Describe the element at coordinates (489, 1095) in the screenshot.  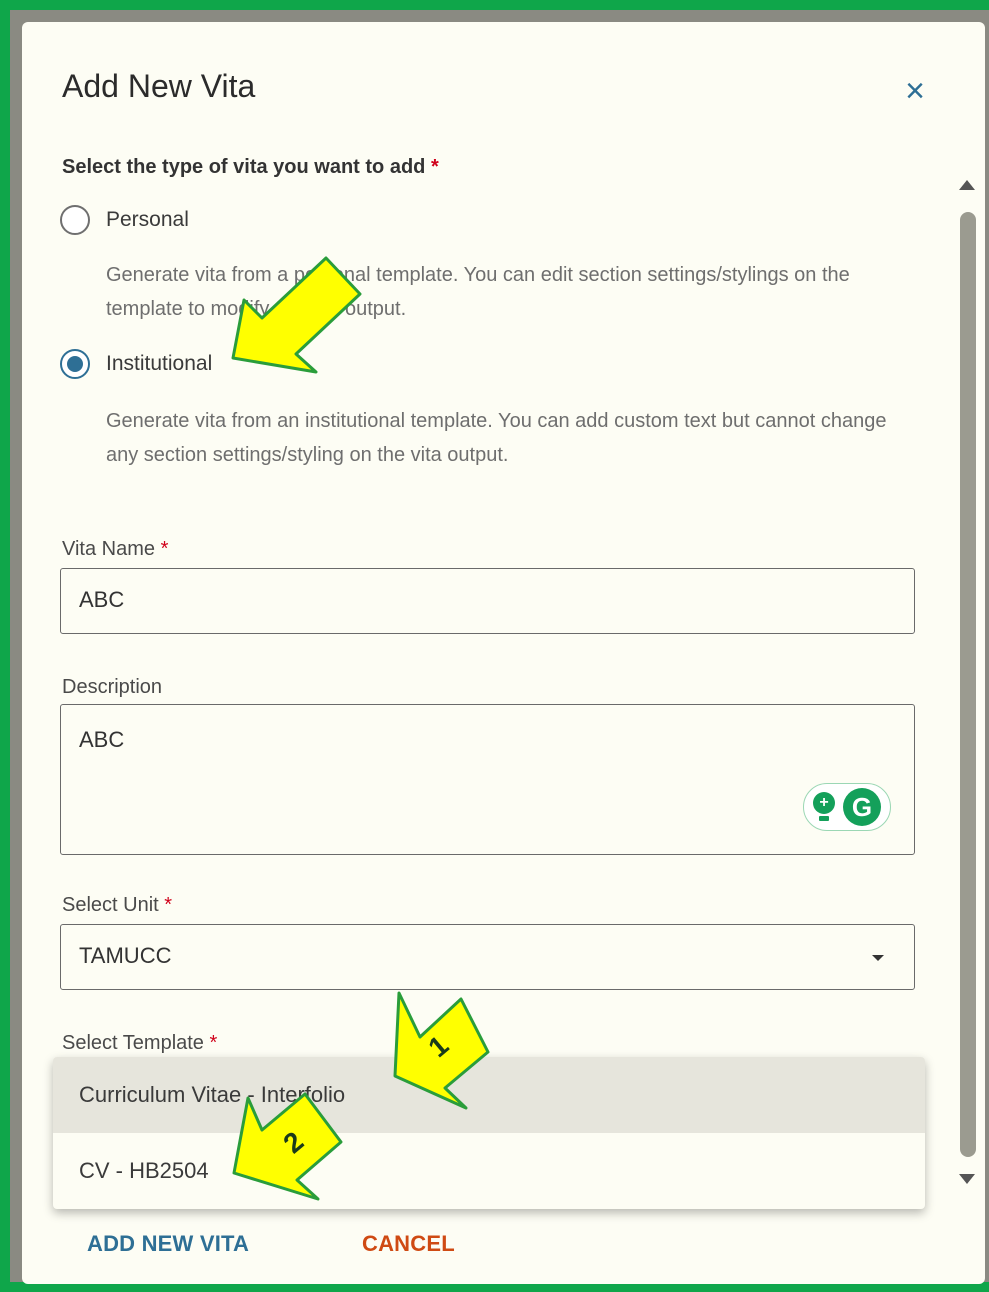
I see `template-option: Curriculum Vitae - Interfolio` at that location.